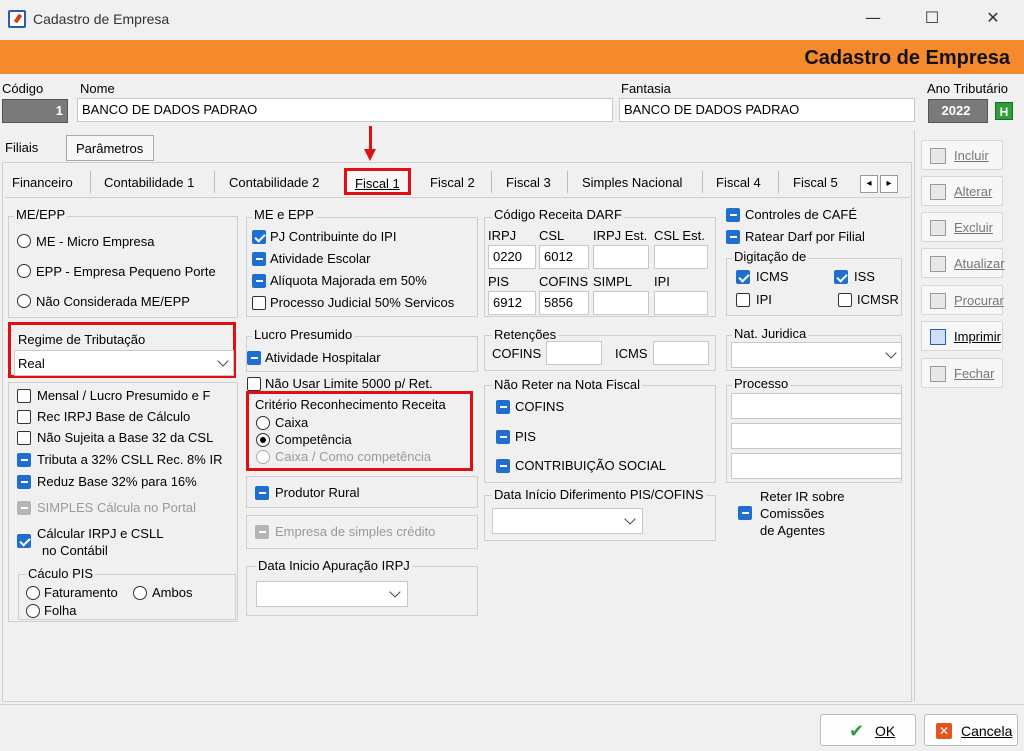 The width and height of the screenshot is (1024, 751). I want to click on cancela-button: ✕ Cancela, so click(971, 730).